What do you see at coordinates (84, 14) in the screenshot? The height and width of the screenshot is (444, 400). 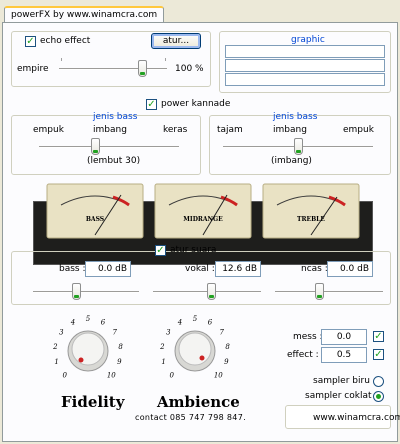 I see `tab-powerfx: powerFX by www.winamcra.com` at bounding box center [84, 14].